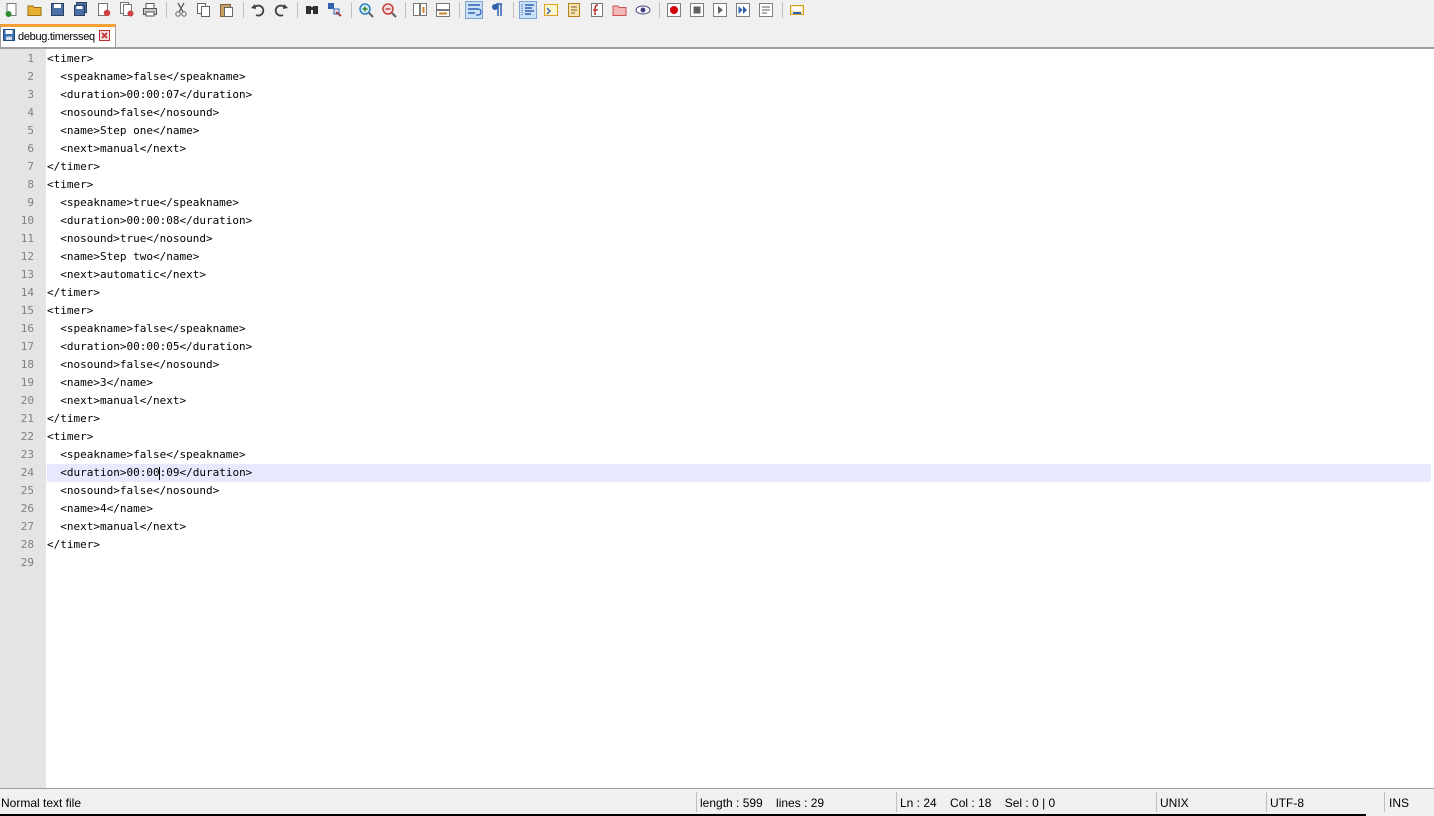 This screenshot has height=816, width=1434. I want to click on code-line, so click(739, 563).